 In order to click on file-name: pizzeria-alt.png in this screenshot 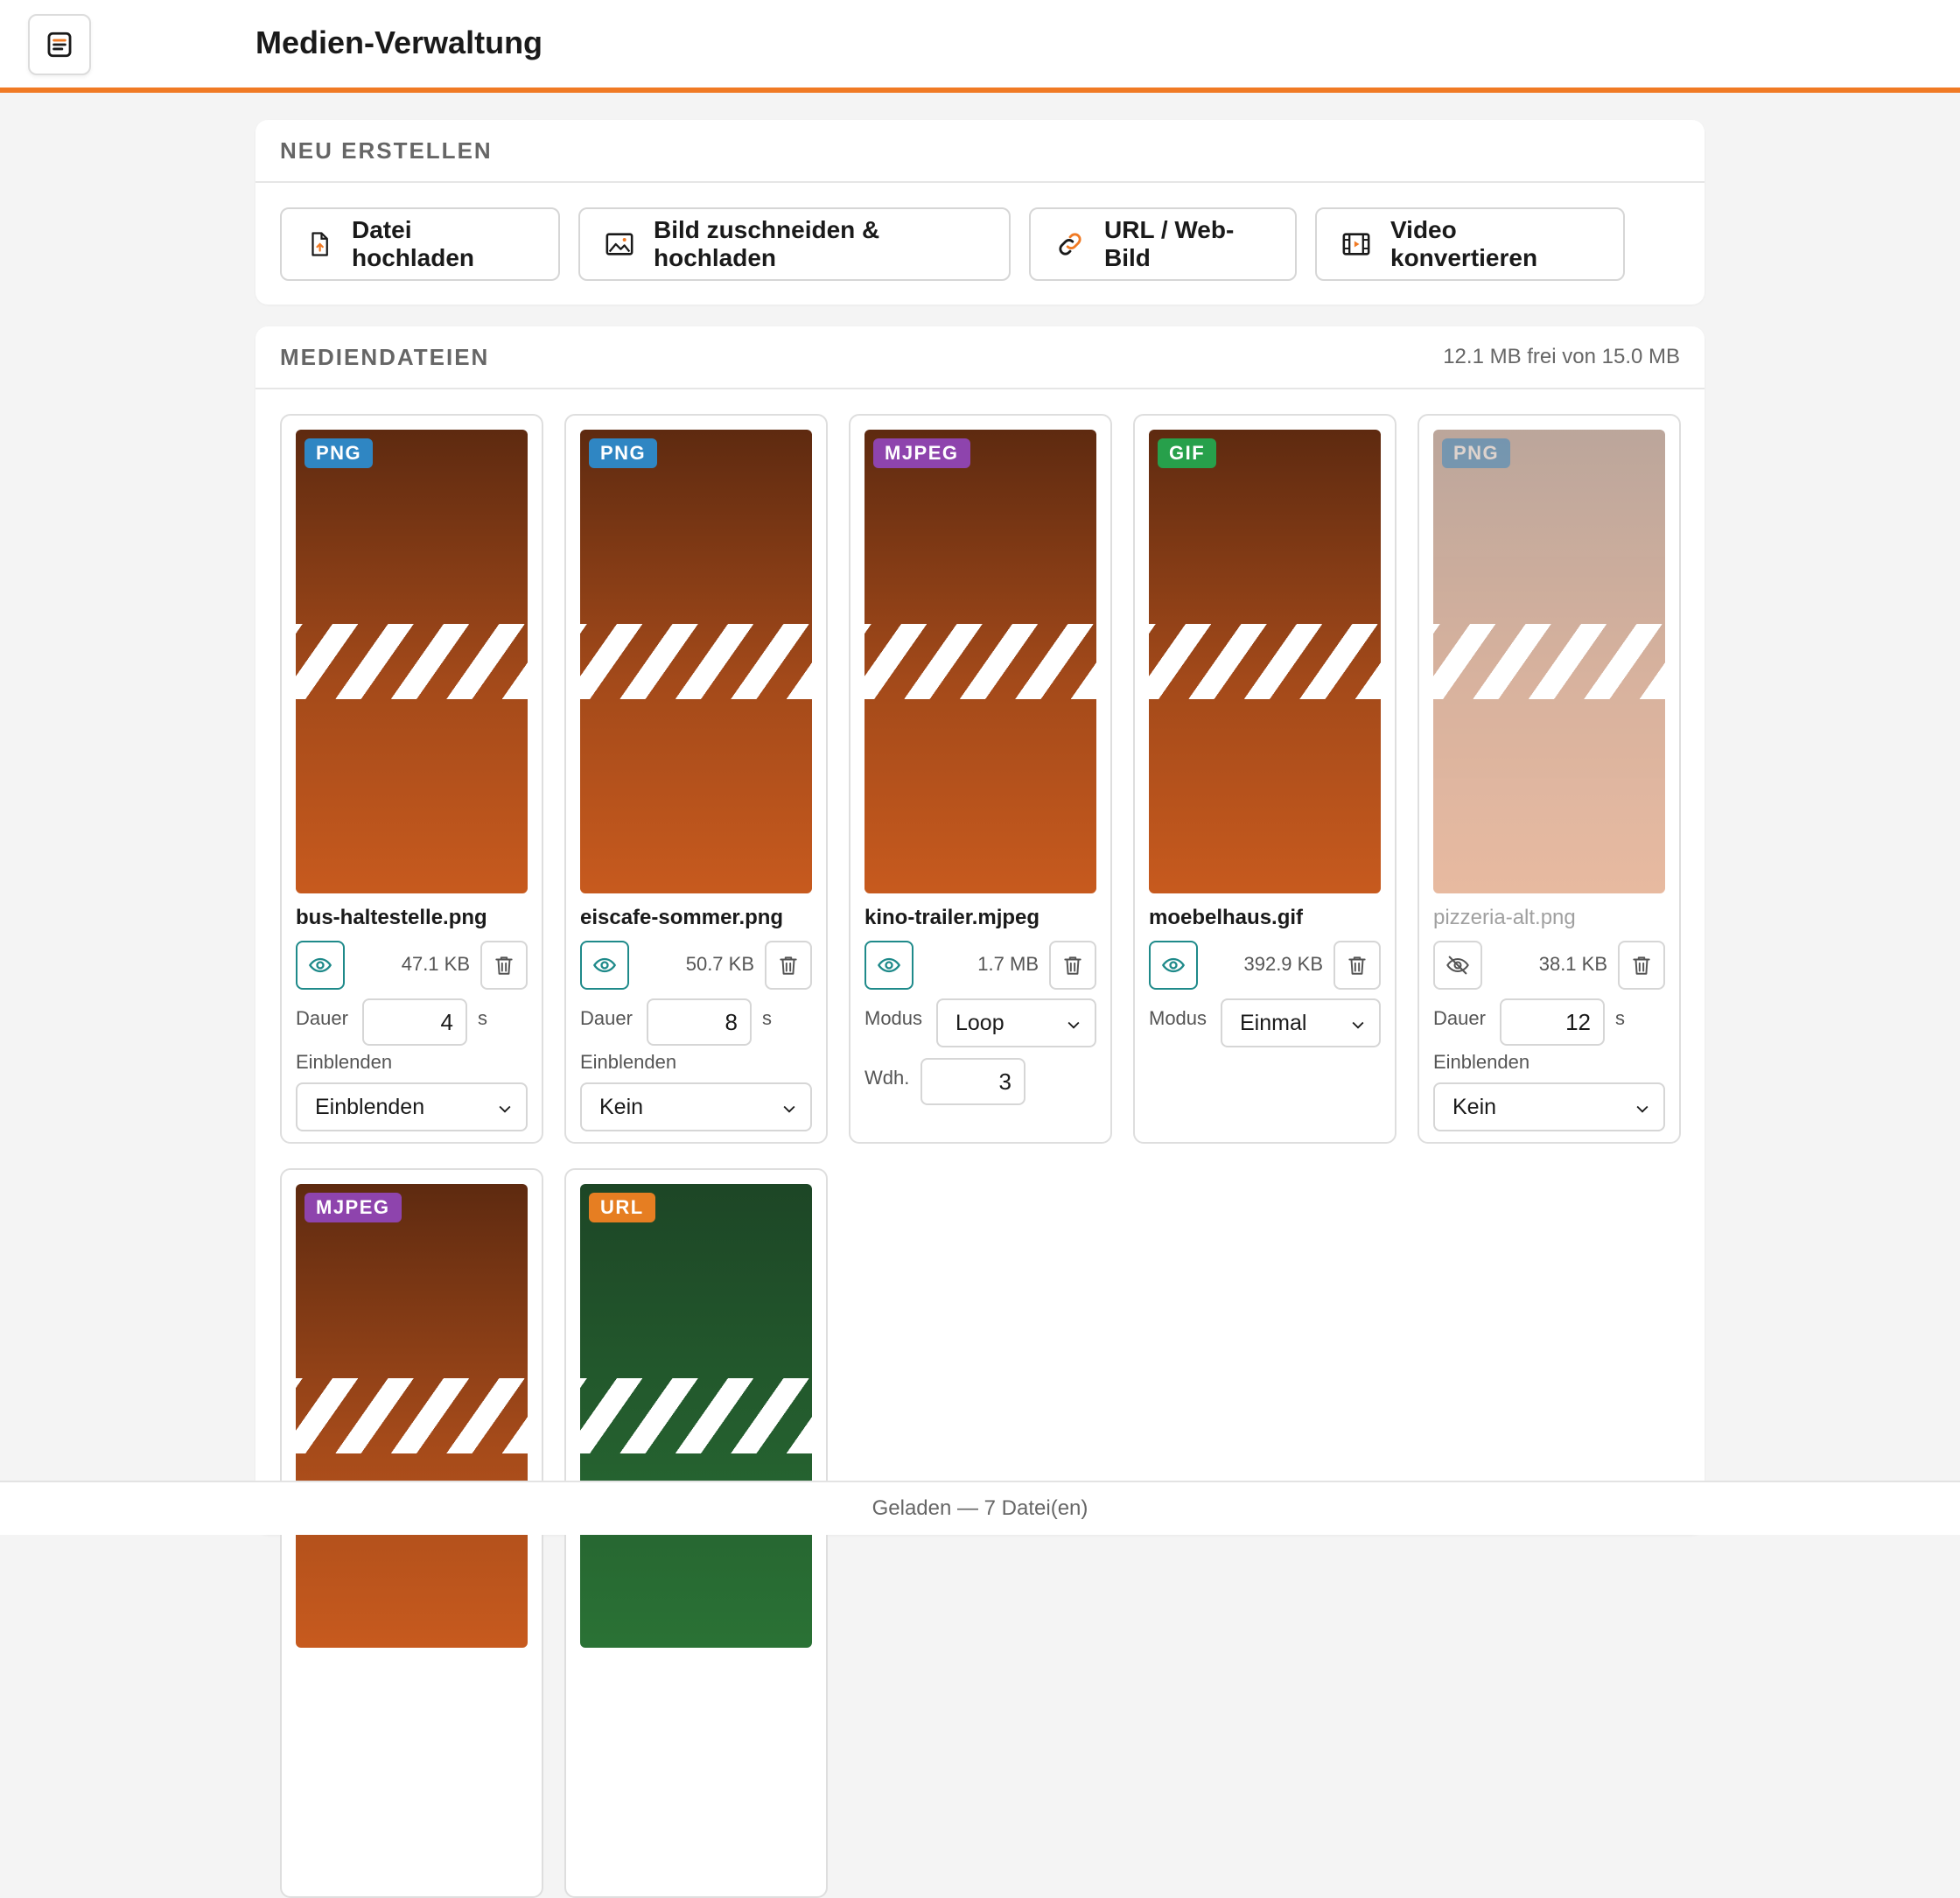, I will do `click(1504, 917)`.